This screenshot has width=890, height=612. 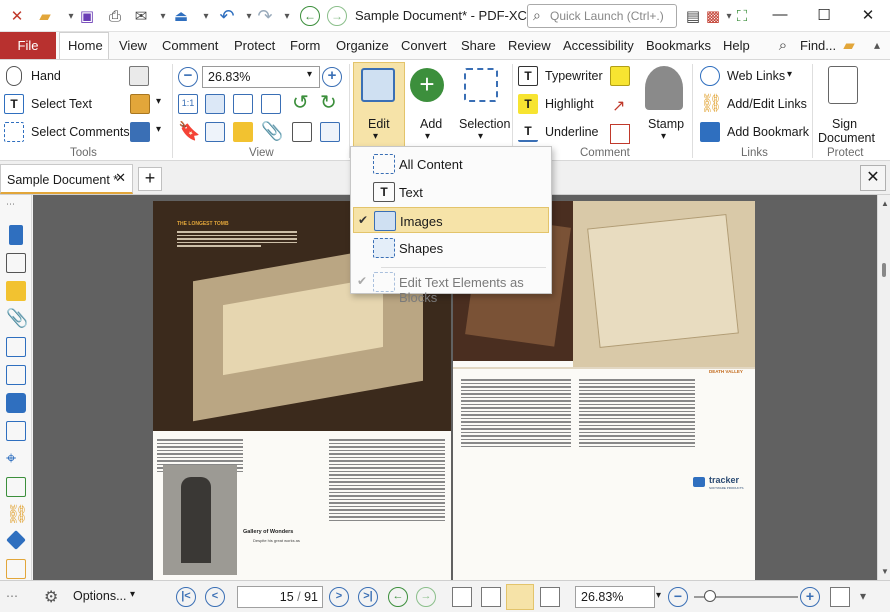 I want to click on paste-dropdown-icon: ▾, so click(x=158, y=101).